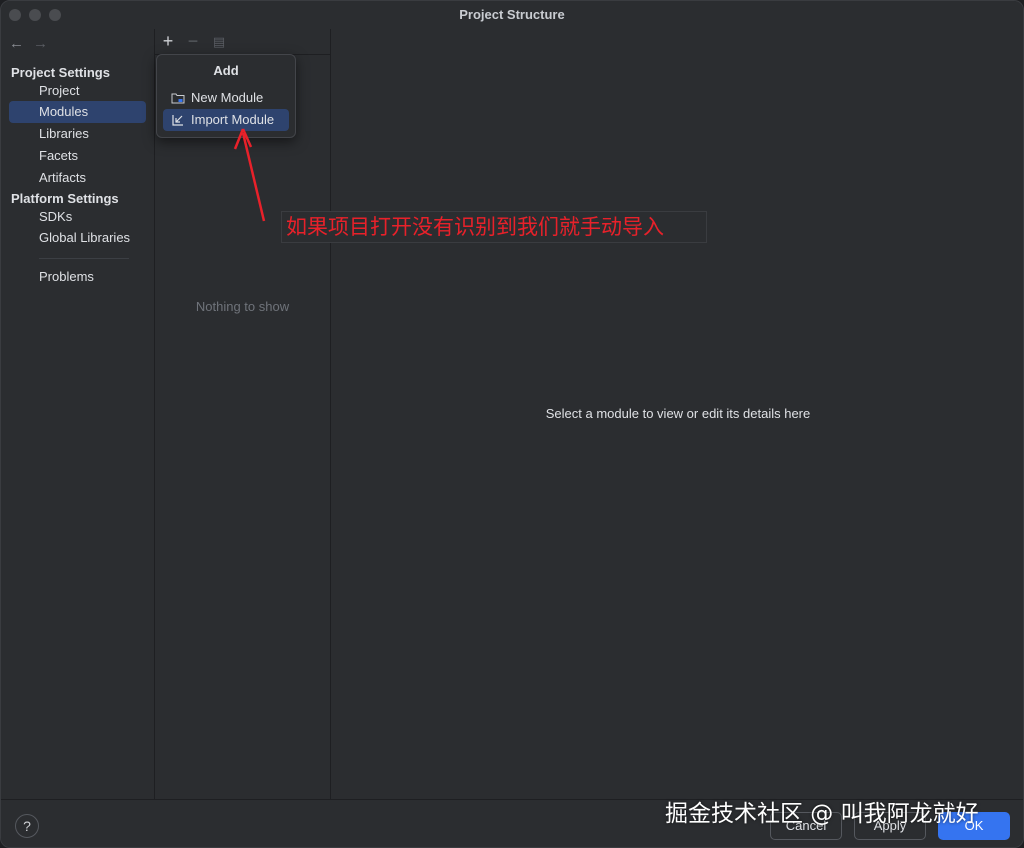 Image resolution: width=1024 pixels, height=848 pixels. I want to click on menu-item-label: New Module, so click(227, 97).